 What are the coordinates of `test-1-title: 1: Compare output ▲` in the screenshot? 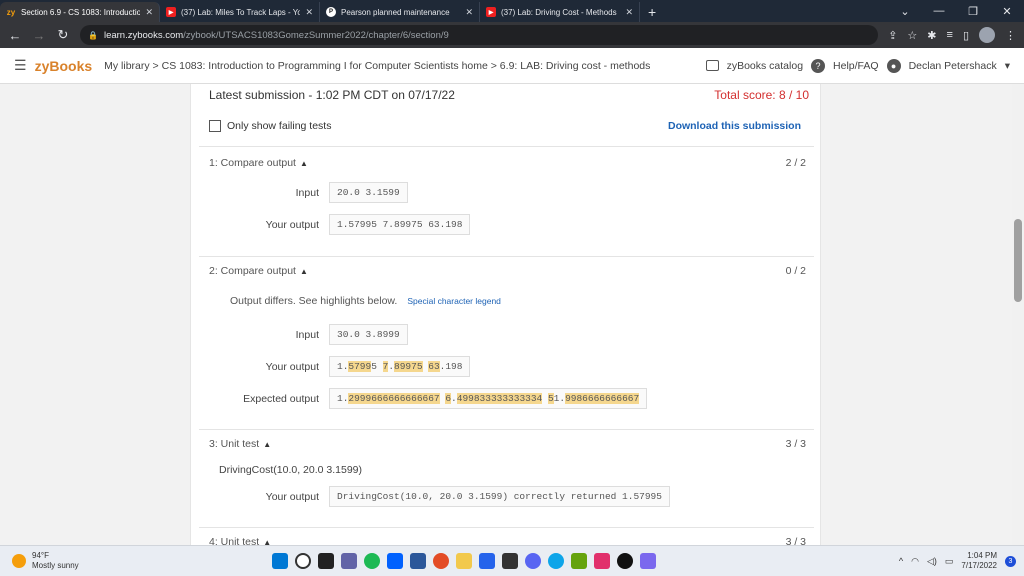 It's located at (258, 163).